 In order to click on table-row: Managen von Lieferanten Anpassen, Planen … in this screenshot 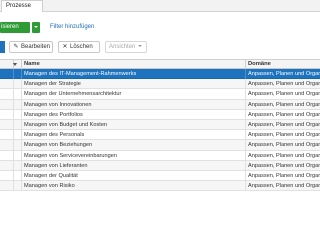, I will do `click(160, 165)`.